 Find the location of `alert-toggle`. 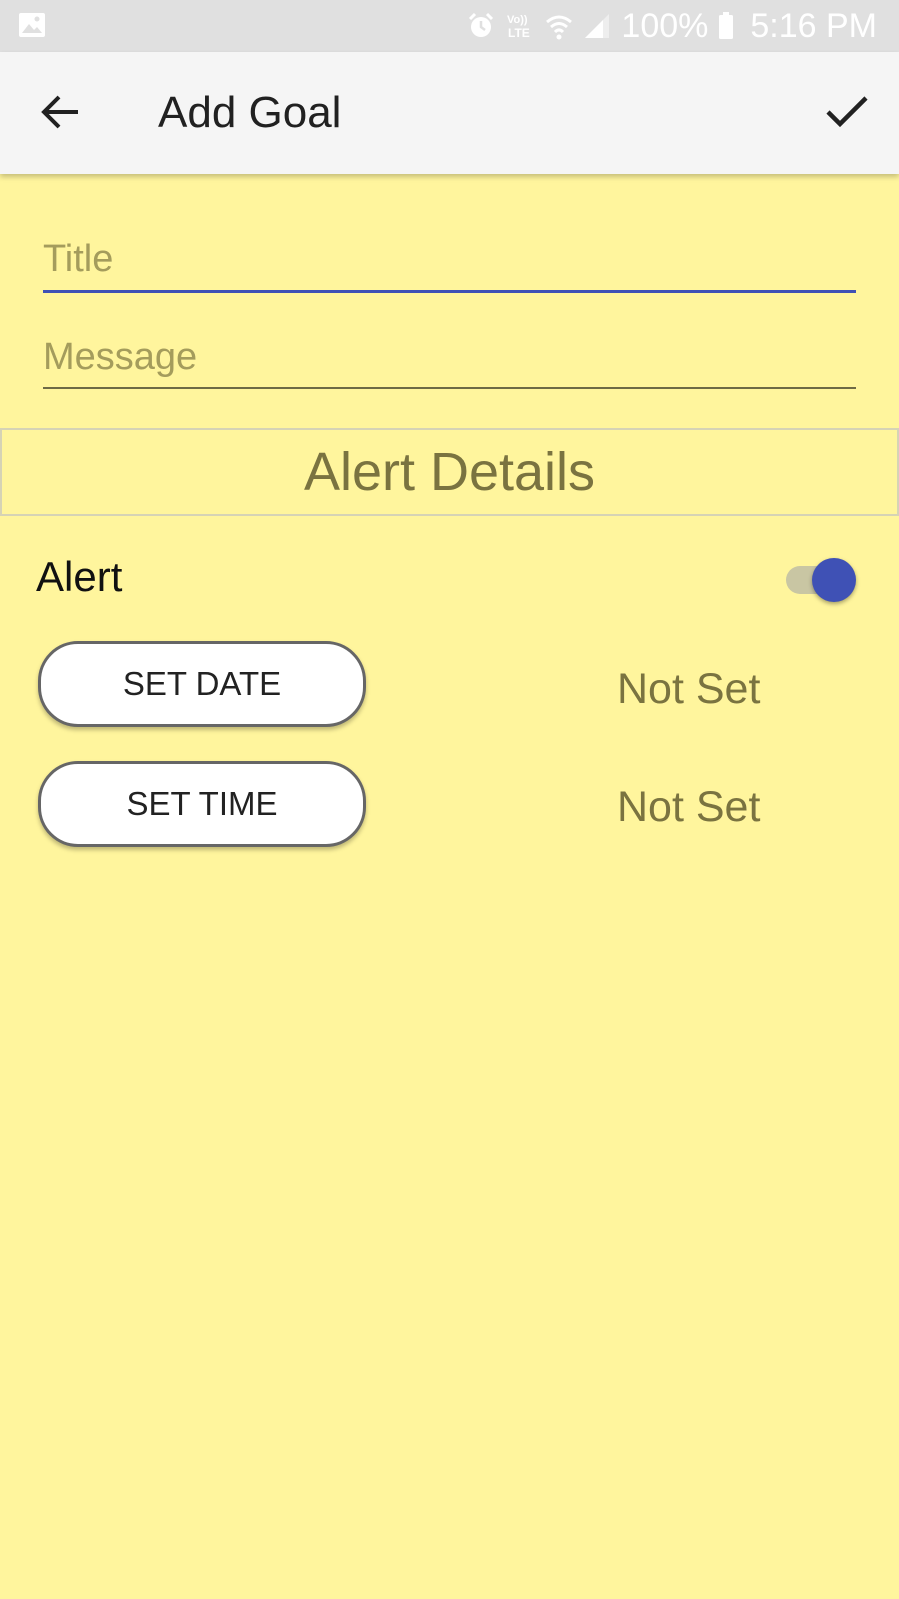

alert-toggle is located at coordinates (822, 580).